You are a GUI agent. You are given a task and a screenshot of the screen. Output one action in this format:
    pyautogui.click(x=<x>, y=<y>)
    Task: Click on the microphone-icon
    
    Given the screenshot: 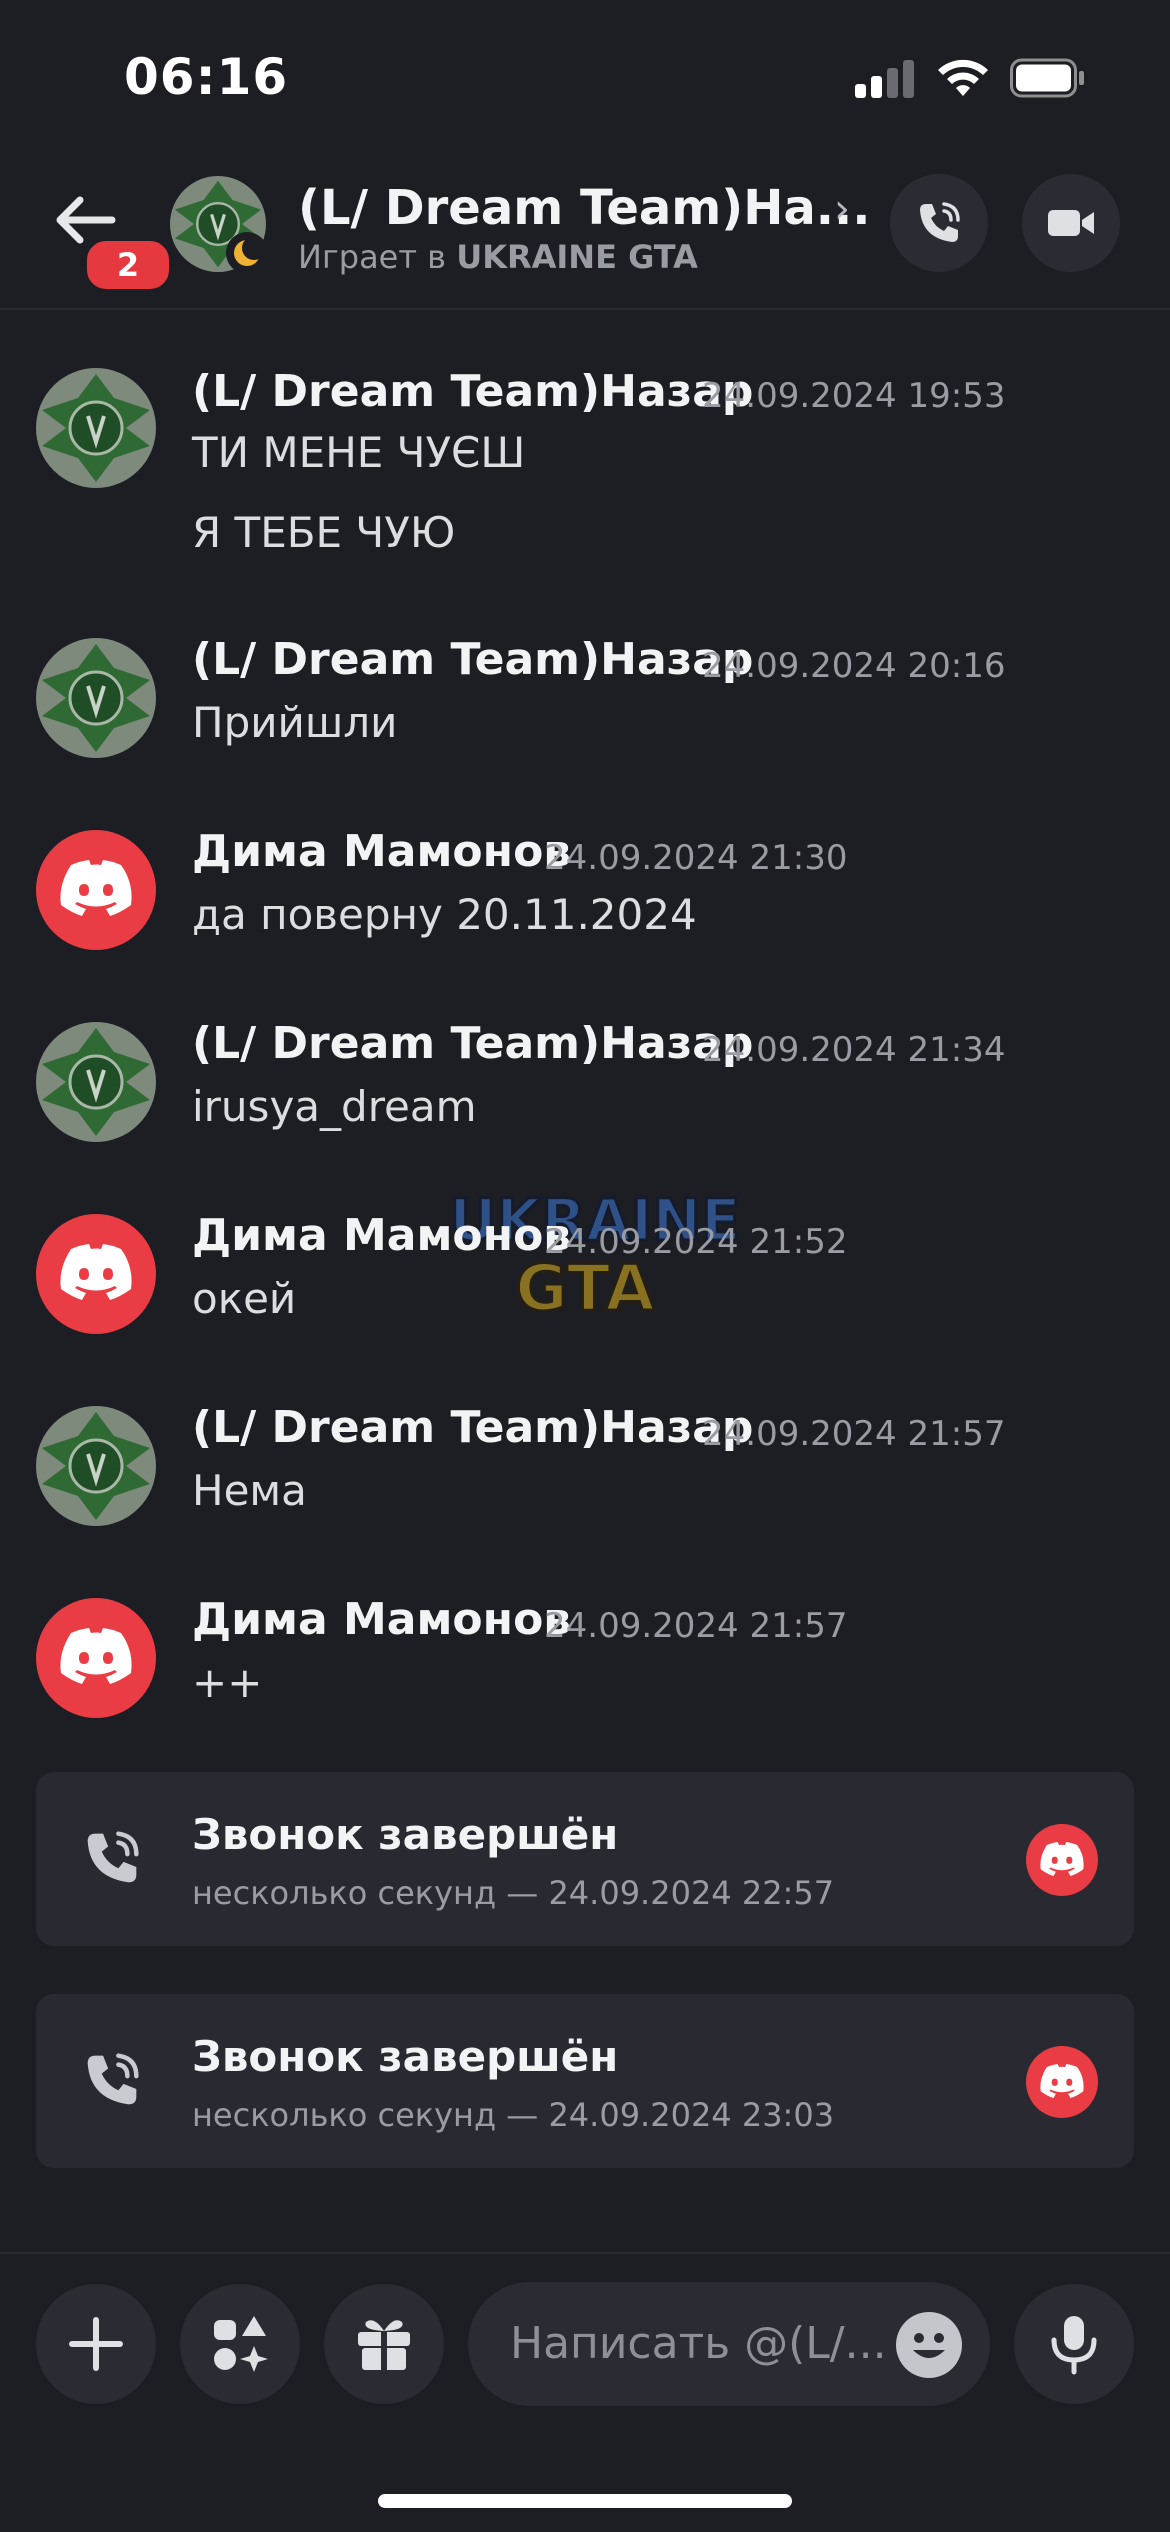 What is the action you would take?
    pyautogui.click(x=1074, y=2345)
    